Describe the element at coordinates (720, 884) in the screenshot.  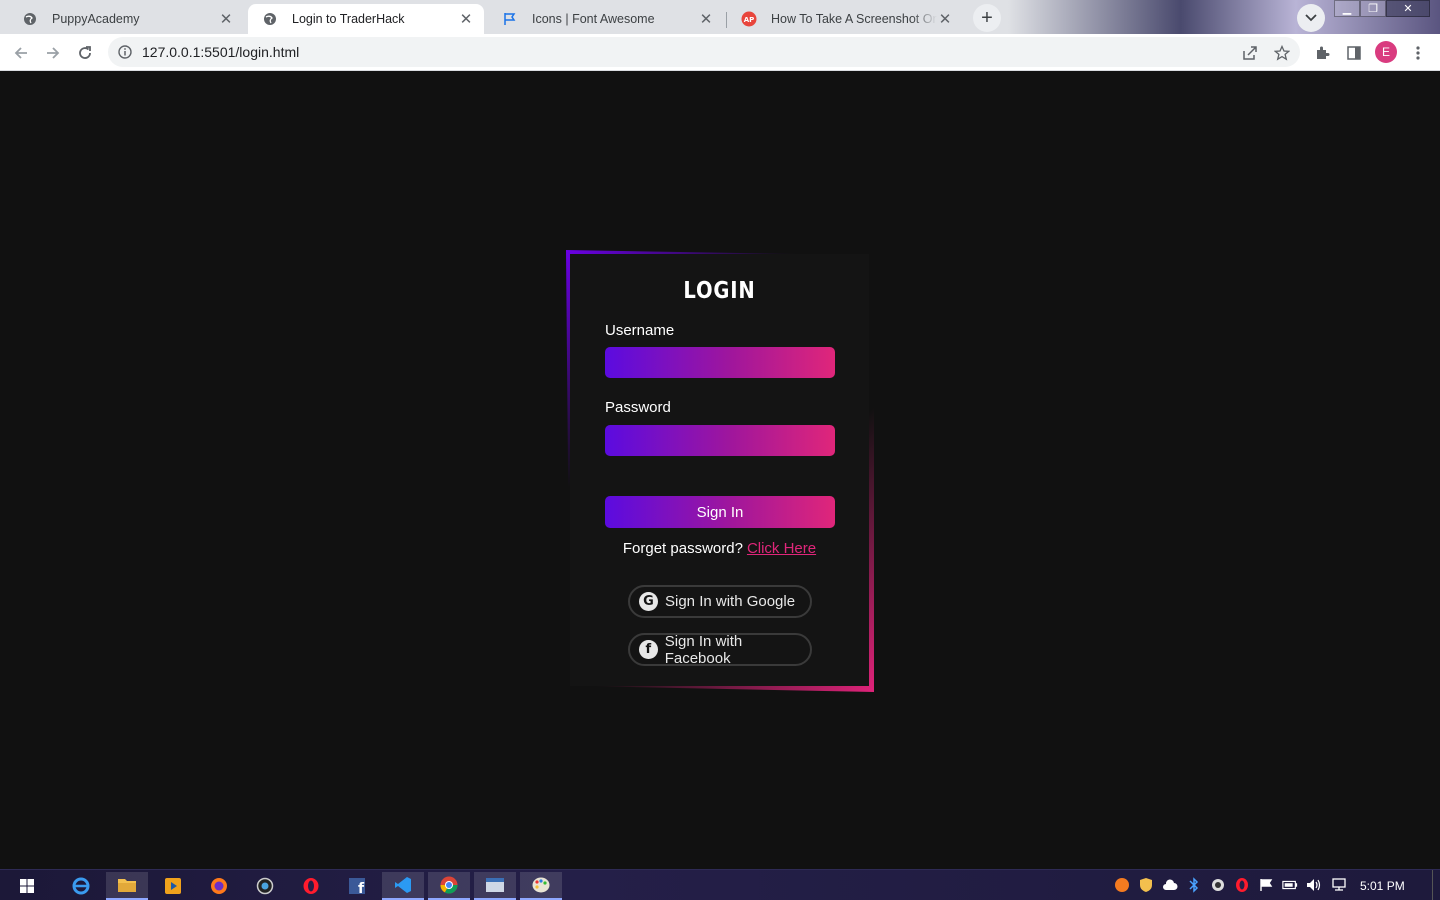
I see `windows-taskbar: f 5:01 PM` at that location.